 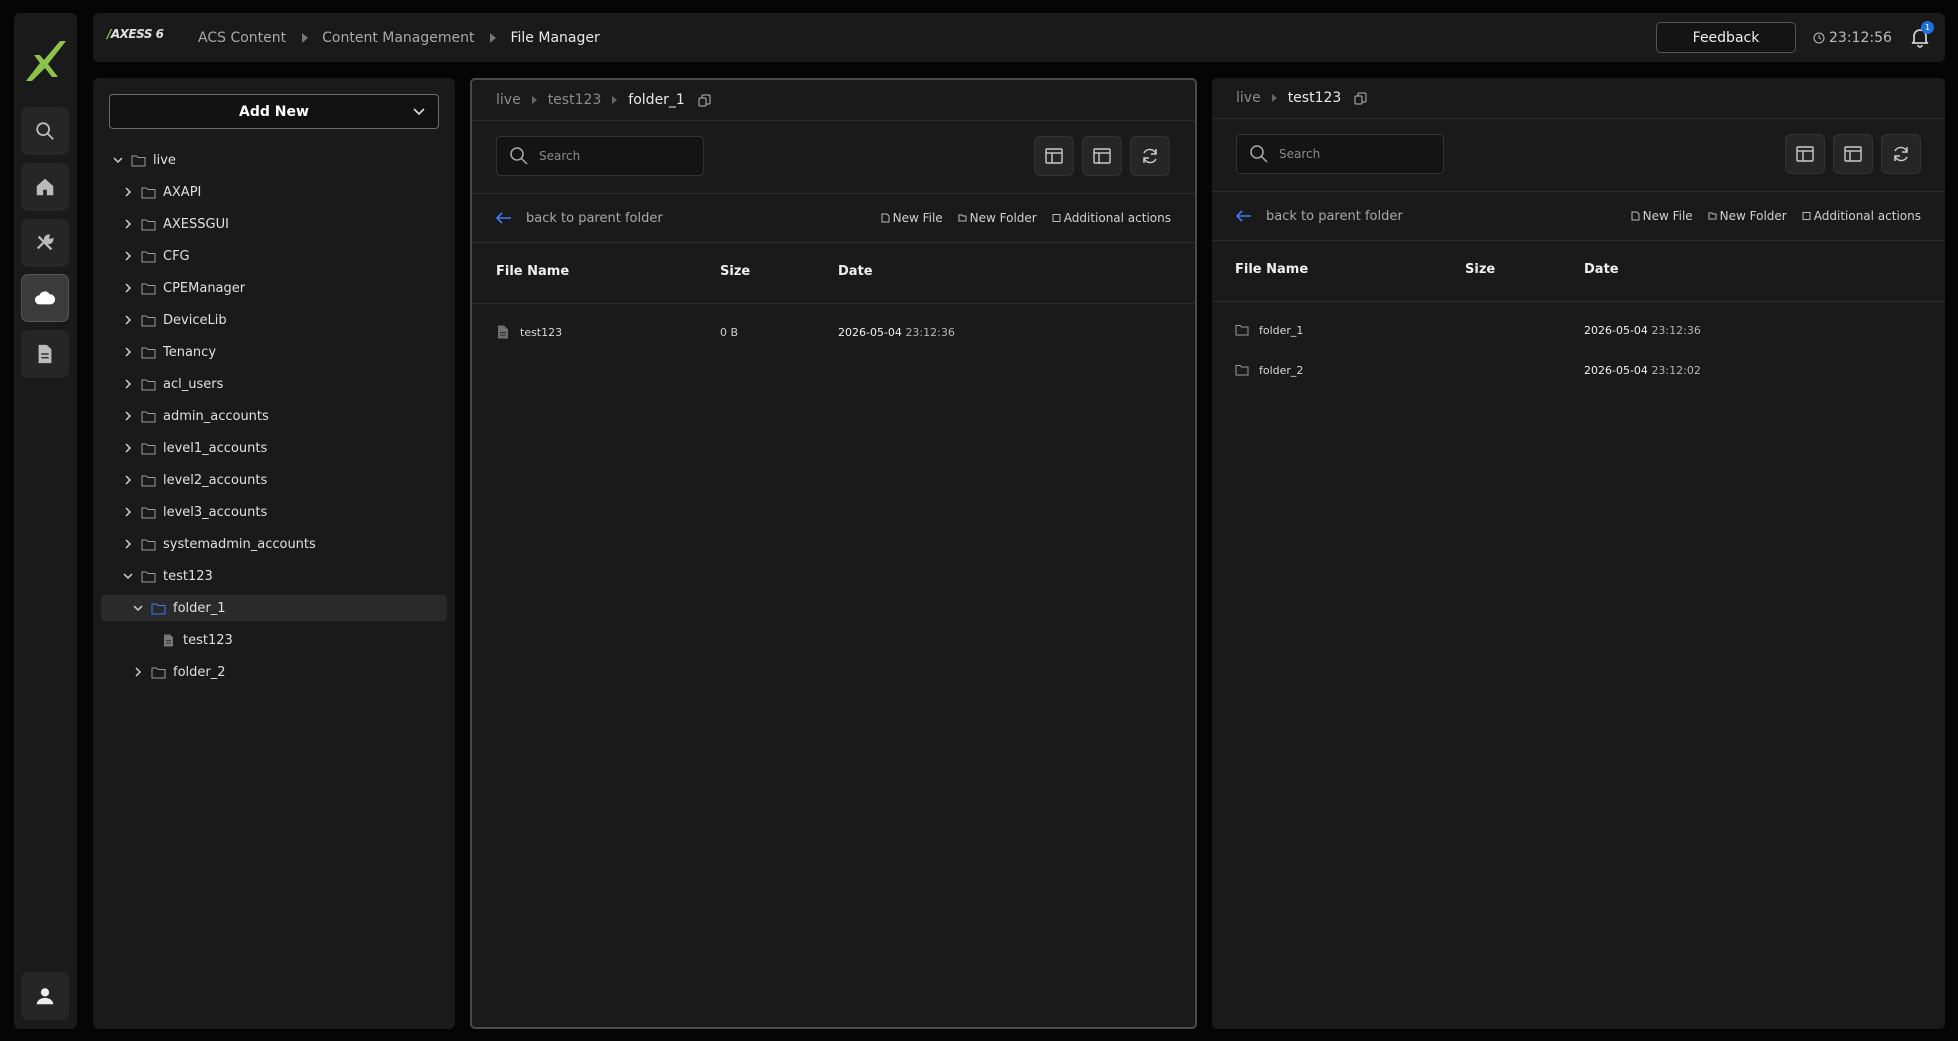 What do you see at coordinates (242, 38) in the screenshot?
I see `breadcrumb-item: ACS Content` at bounding box center [242, 38].